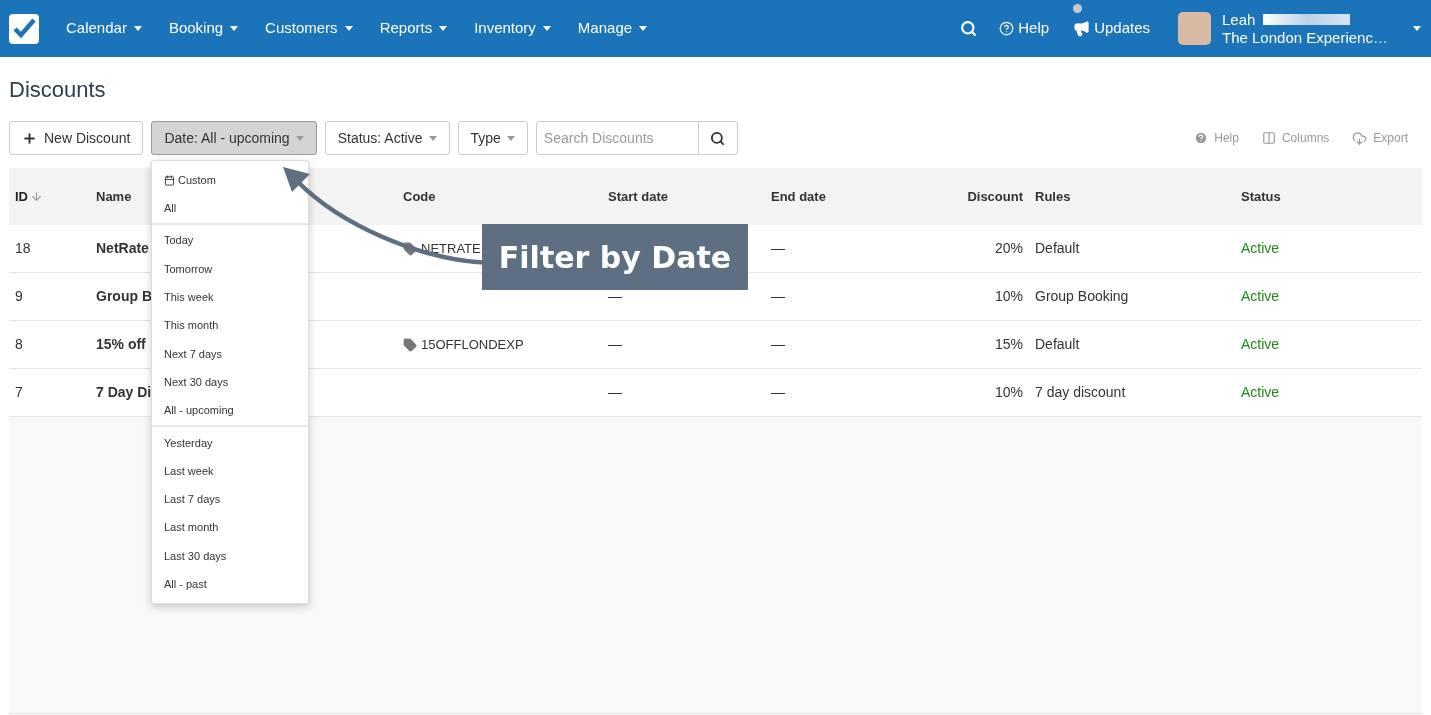  Describe the element at coordinates (387, 138) in the screenshot. I see `filter-dropdown: Status: Active` at that location.